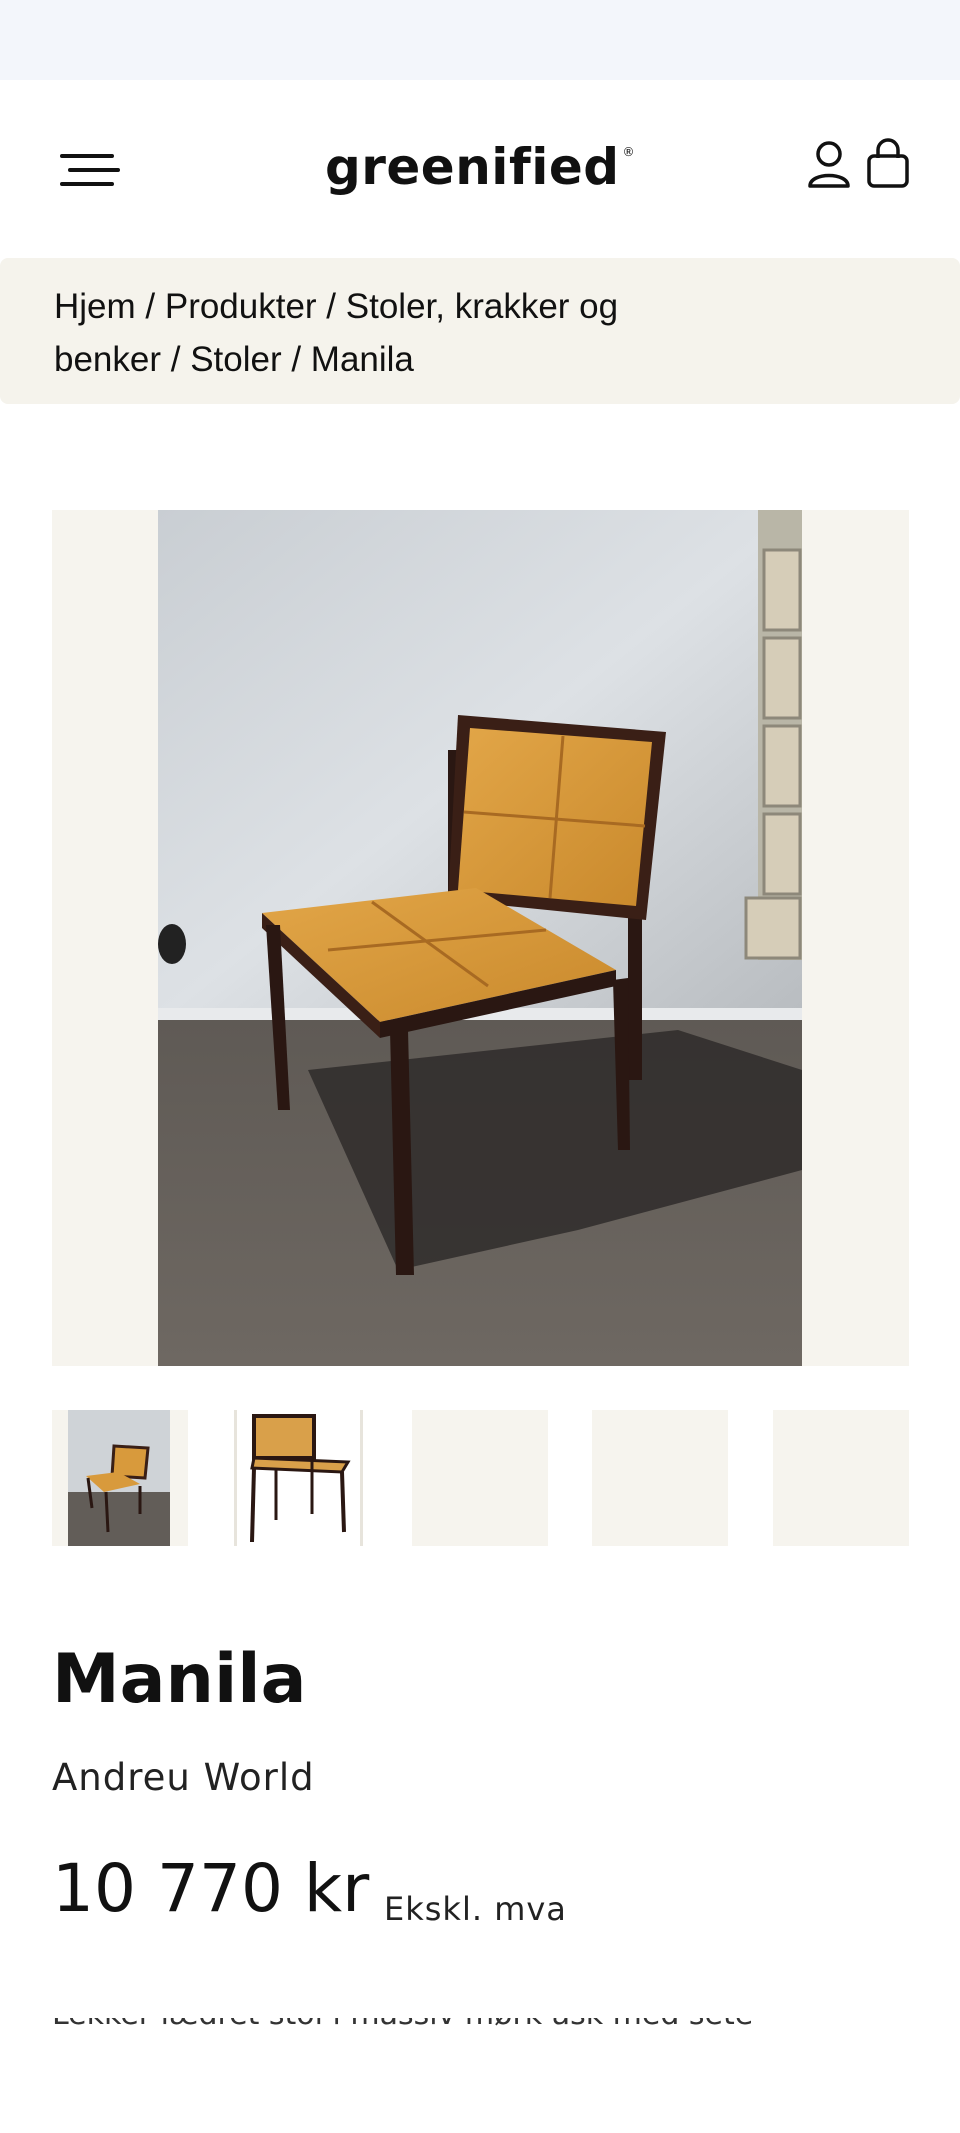 This screenshot has width=960, height=2133. I want to click on vat-note: Ekskl. mva, so click(475, 1909).